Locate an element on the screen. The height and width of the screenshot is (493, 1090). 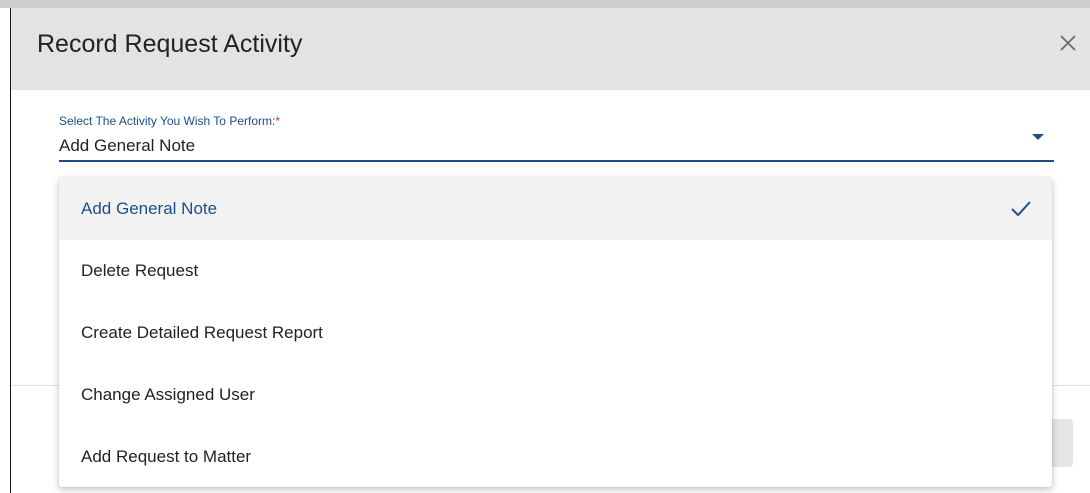
activity-select-label-text: Select The Activity You Wish To Perform: is located at coordinates (167, 121).